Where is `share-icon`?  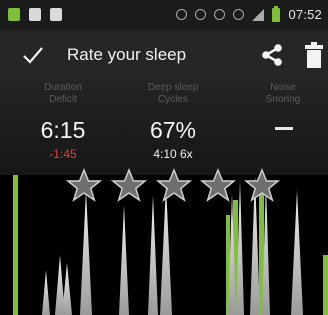 share-icon is located at coordinates (272, 55).